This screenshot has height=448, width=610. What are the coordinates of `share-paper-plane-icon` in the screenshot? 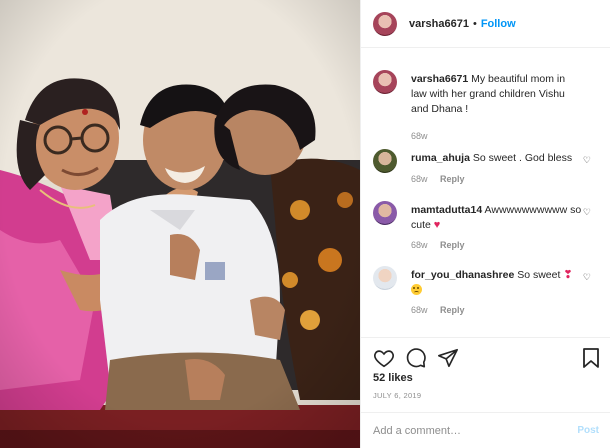 It's located at (448, 358).